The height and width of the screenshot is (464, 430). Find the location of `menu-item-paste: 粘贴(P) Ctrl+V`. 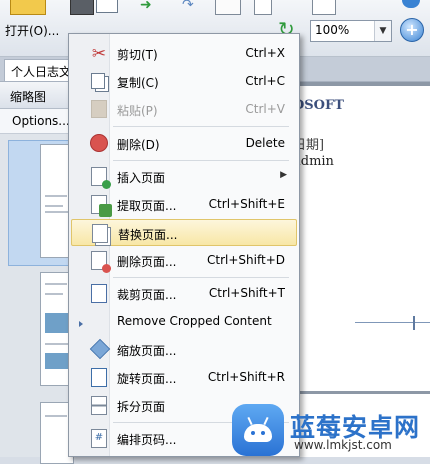

menu-item-paste: 粘贴(P) Ctrl+V is located at coordinates (184, 109).